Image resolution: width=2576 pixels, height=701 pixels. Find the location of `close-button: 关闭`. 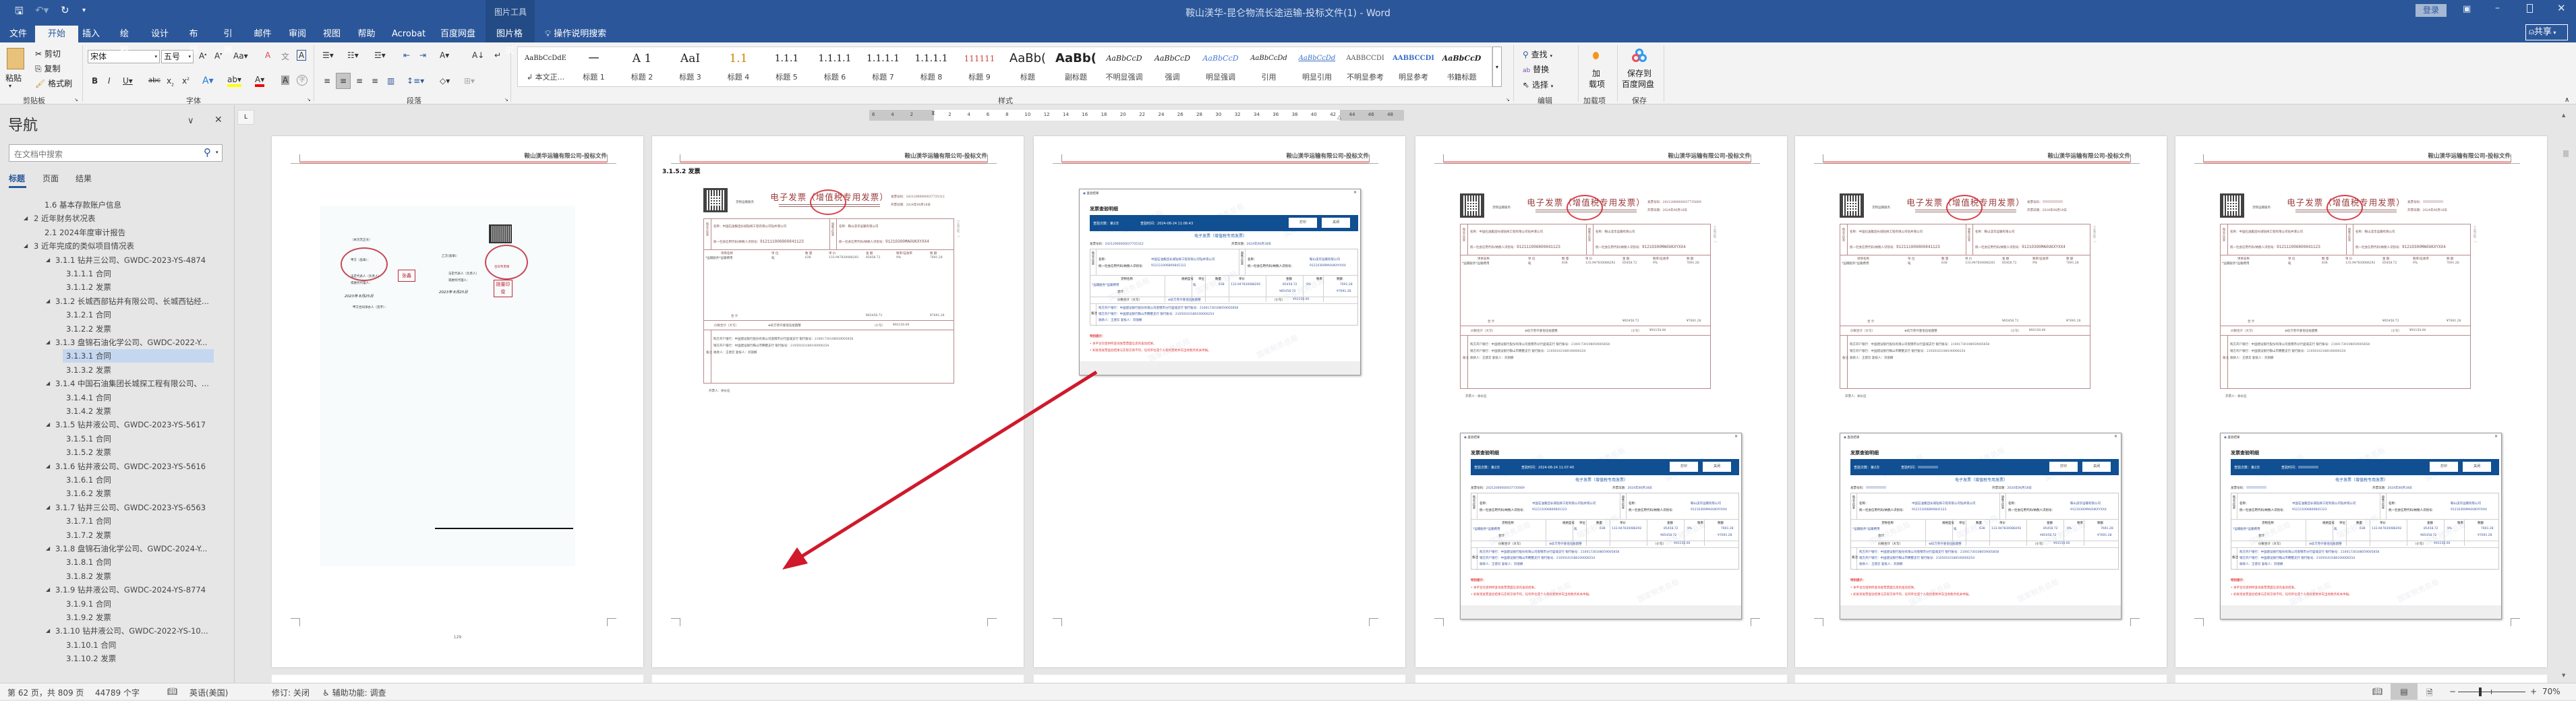

close-button: 关闭 is located at coordinates (2477, 467).